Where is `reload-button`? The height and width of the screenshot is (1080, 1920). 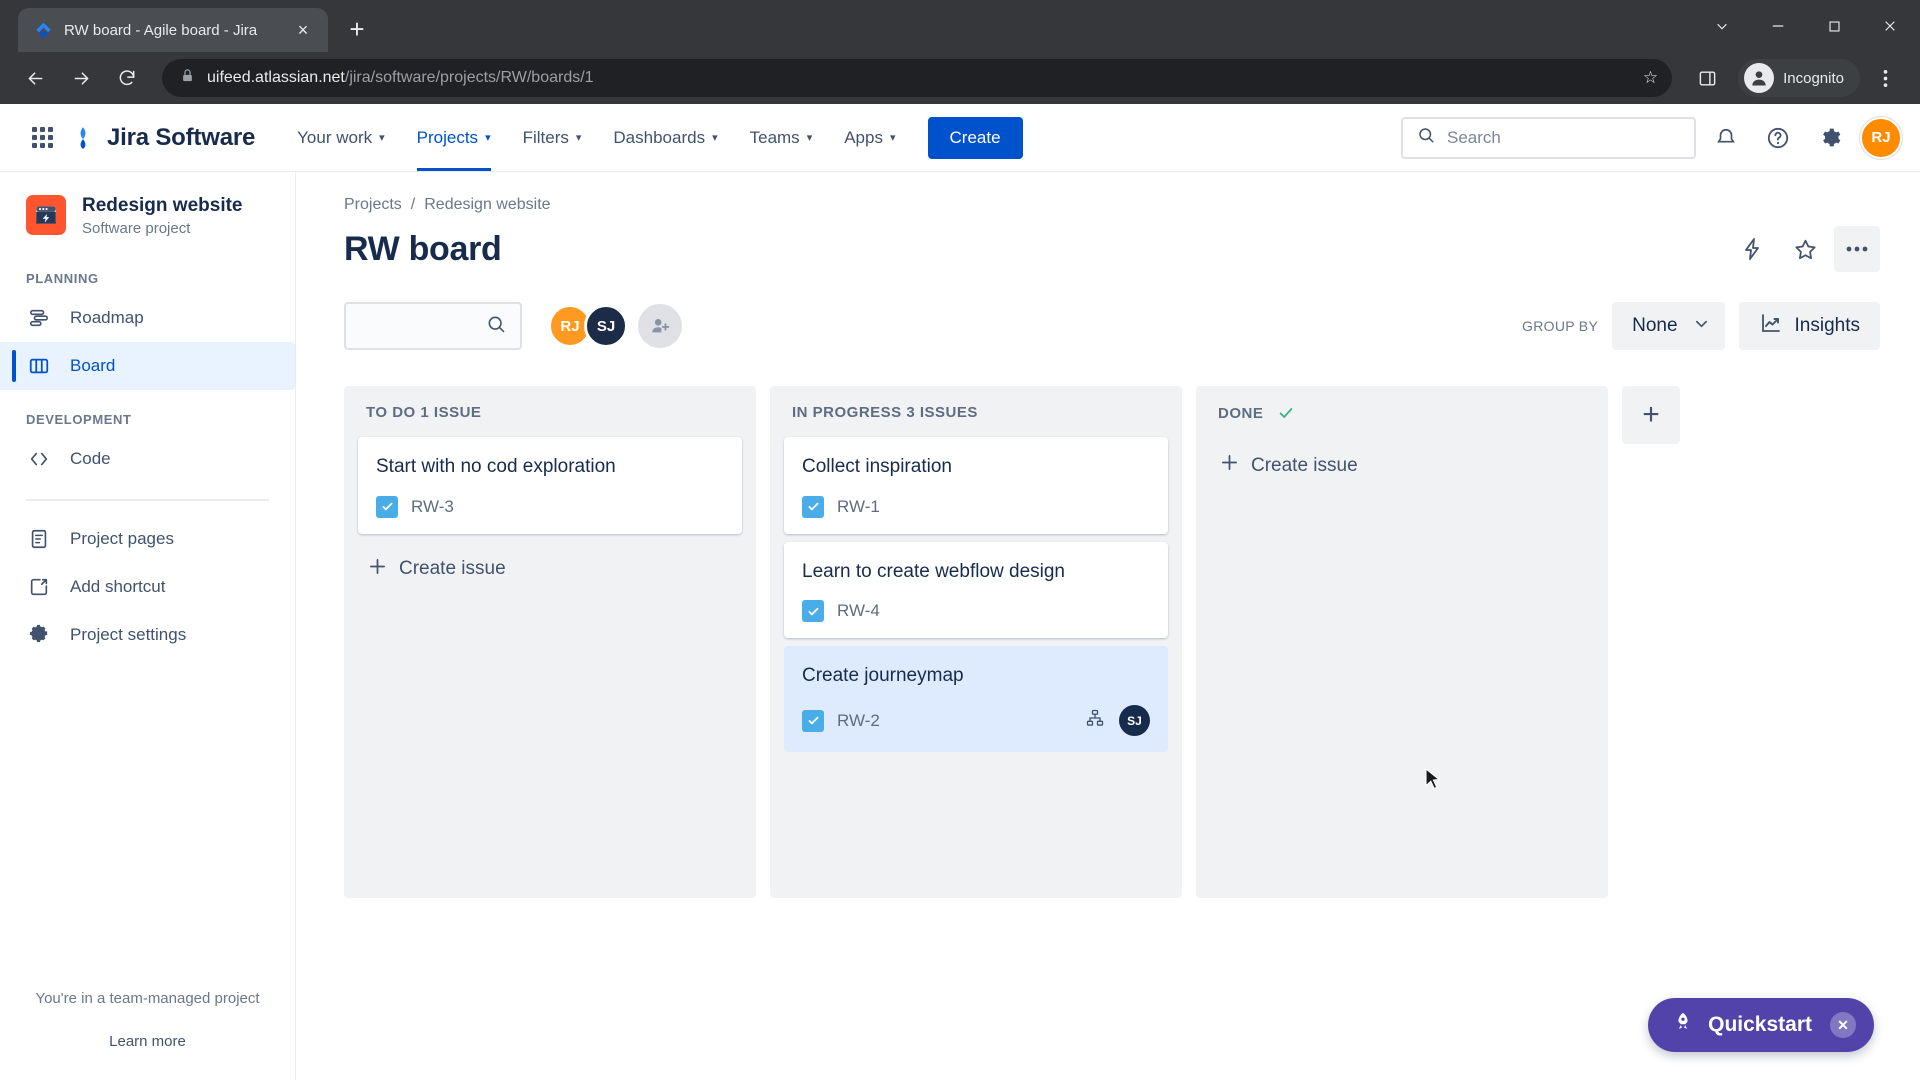 reload-button is located at coordinates (127, 78).